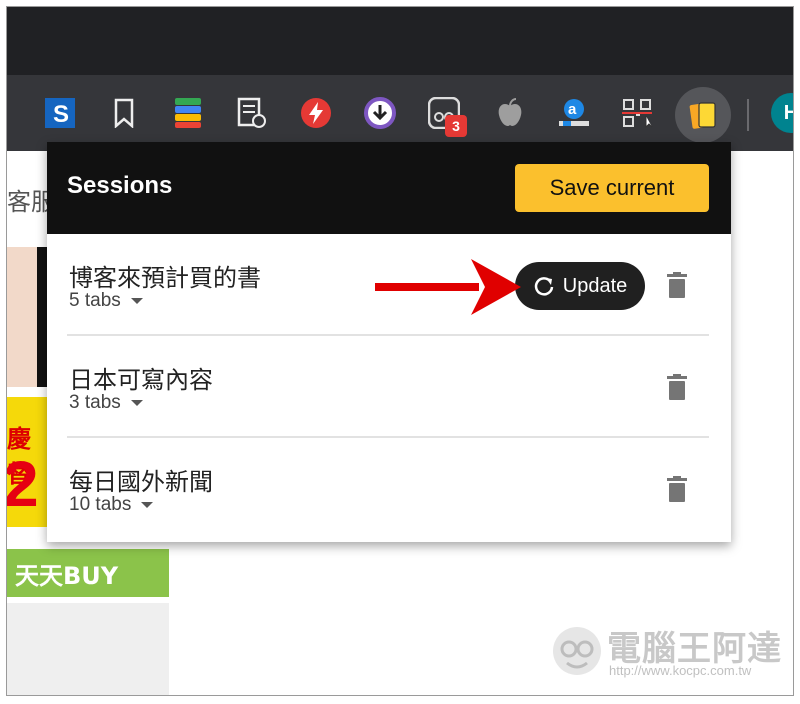 This screenshot has height=704, width=800. Describe the element at coordinates (88, 649) in the screenshot. I see `ad-placeholder` at that location.